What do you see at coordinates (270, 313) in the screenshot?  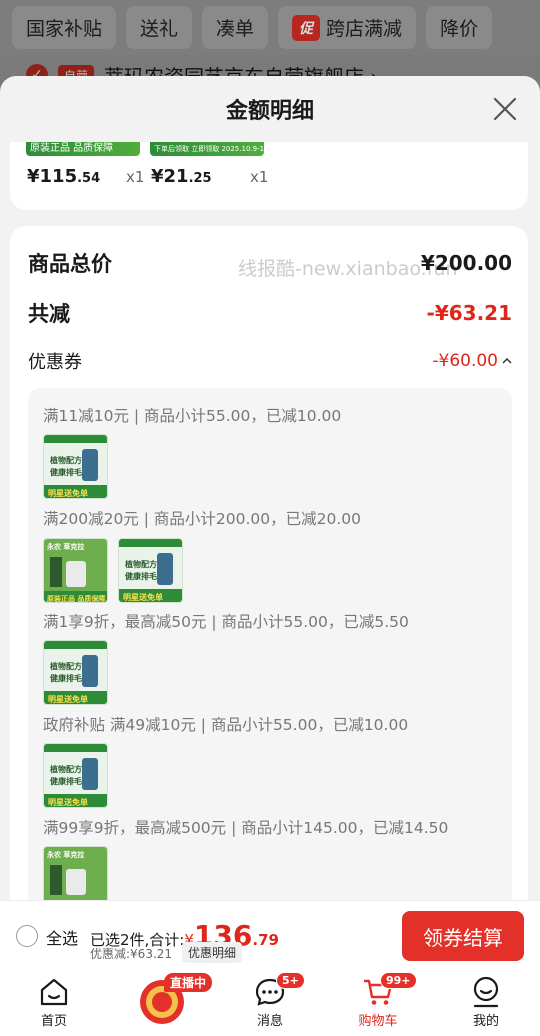 I see `total-reduction-row: 共减 -¥63.21` at bounding box center [270, 313].